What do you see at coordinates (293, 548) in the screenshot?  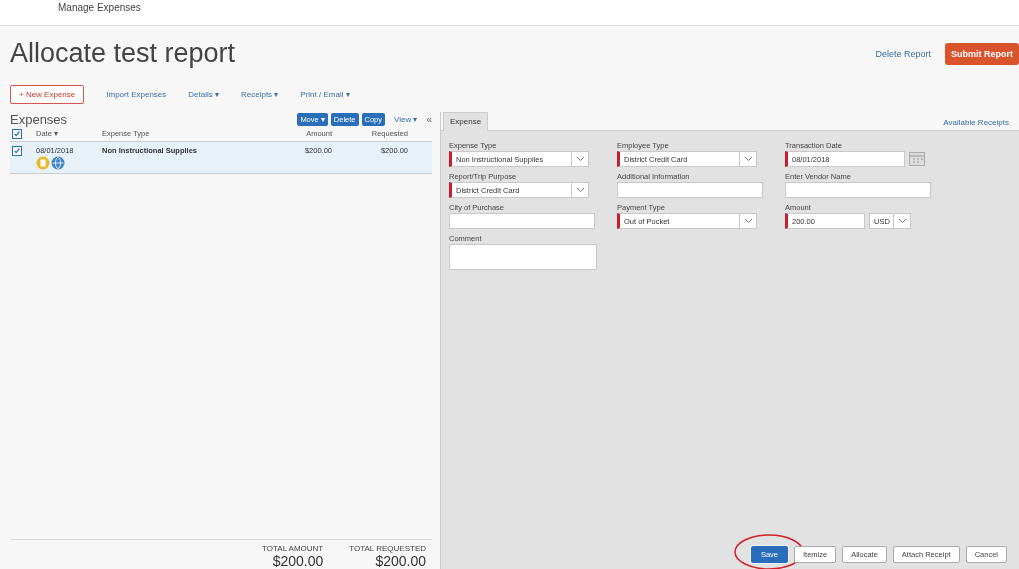 I see `total-label: TOTAL AMOUNT` at bounding box center [293, 548].